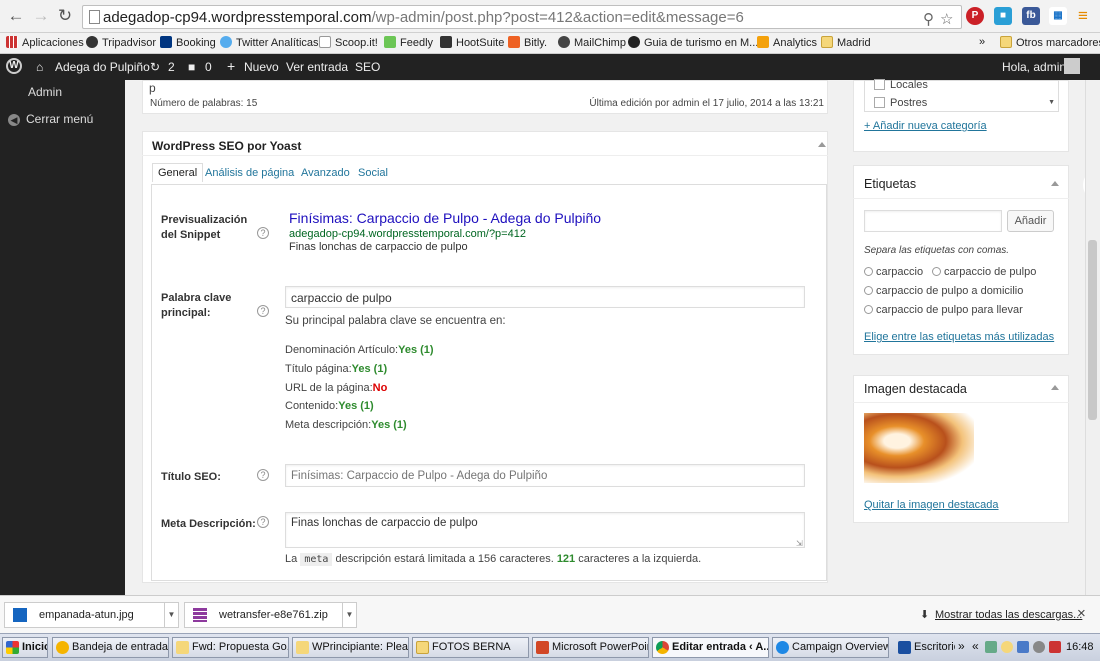 The width and height of the screenshot is (1100, 661). Describe the element at coordinates (261, 67) in the screenshot. I see `new-link: Nuevo` at that location.